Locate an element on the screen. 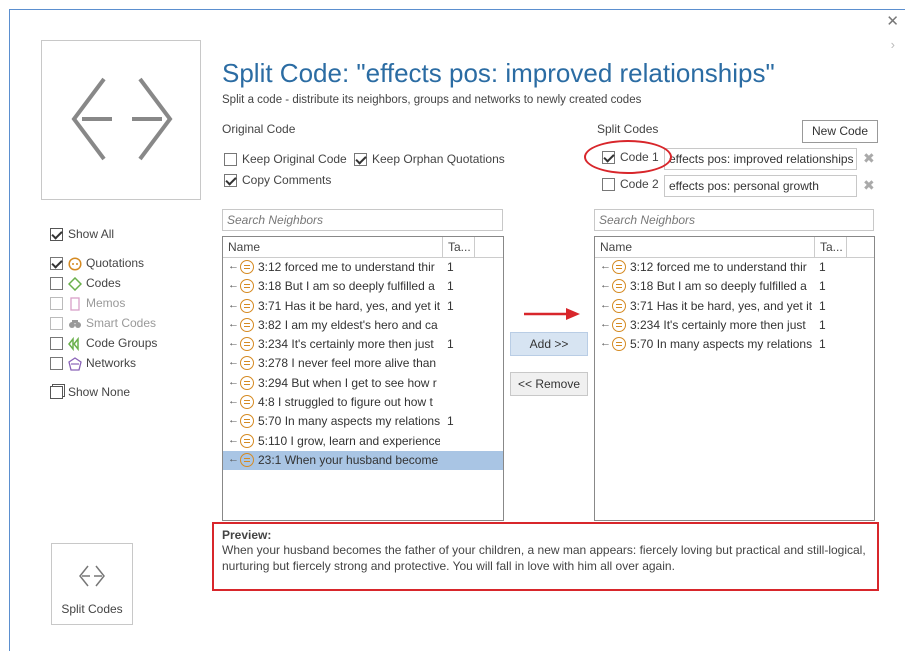  show-none-label: Show None is located at coordinates (99, 392).